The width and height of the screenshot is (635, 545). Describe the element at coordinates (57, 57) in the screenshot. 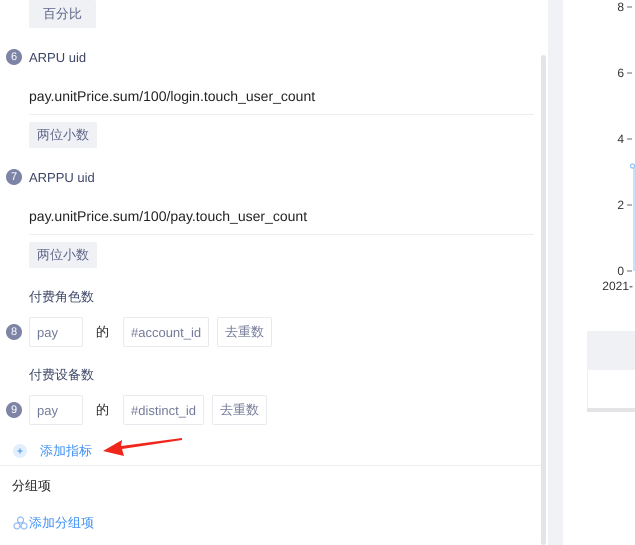

I see `metric-name: ARPU uid` at that location.